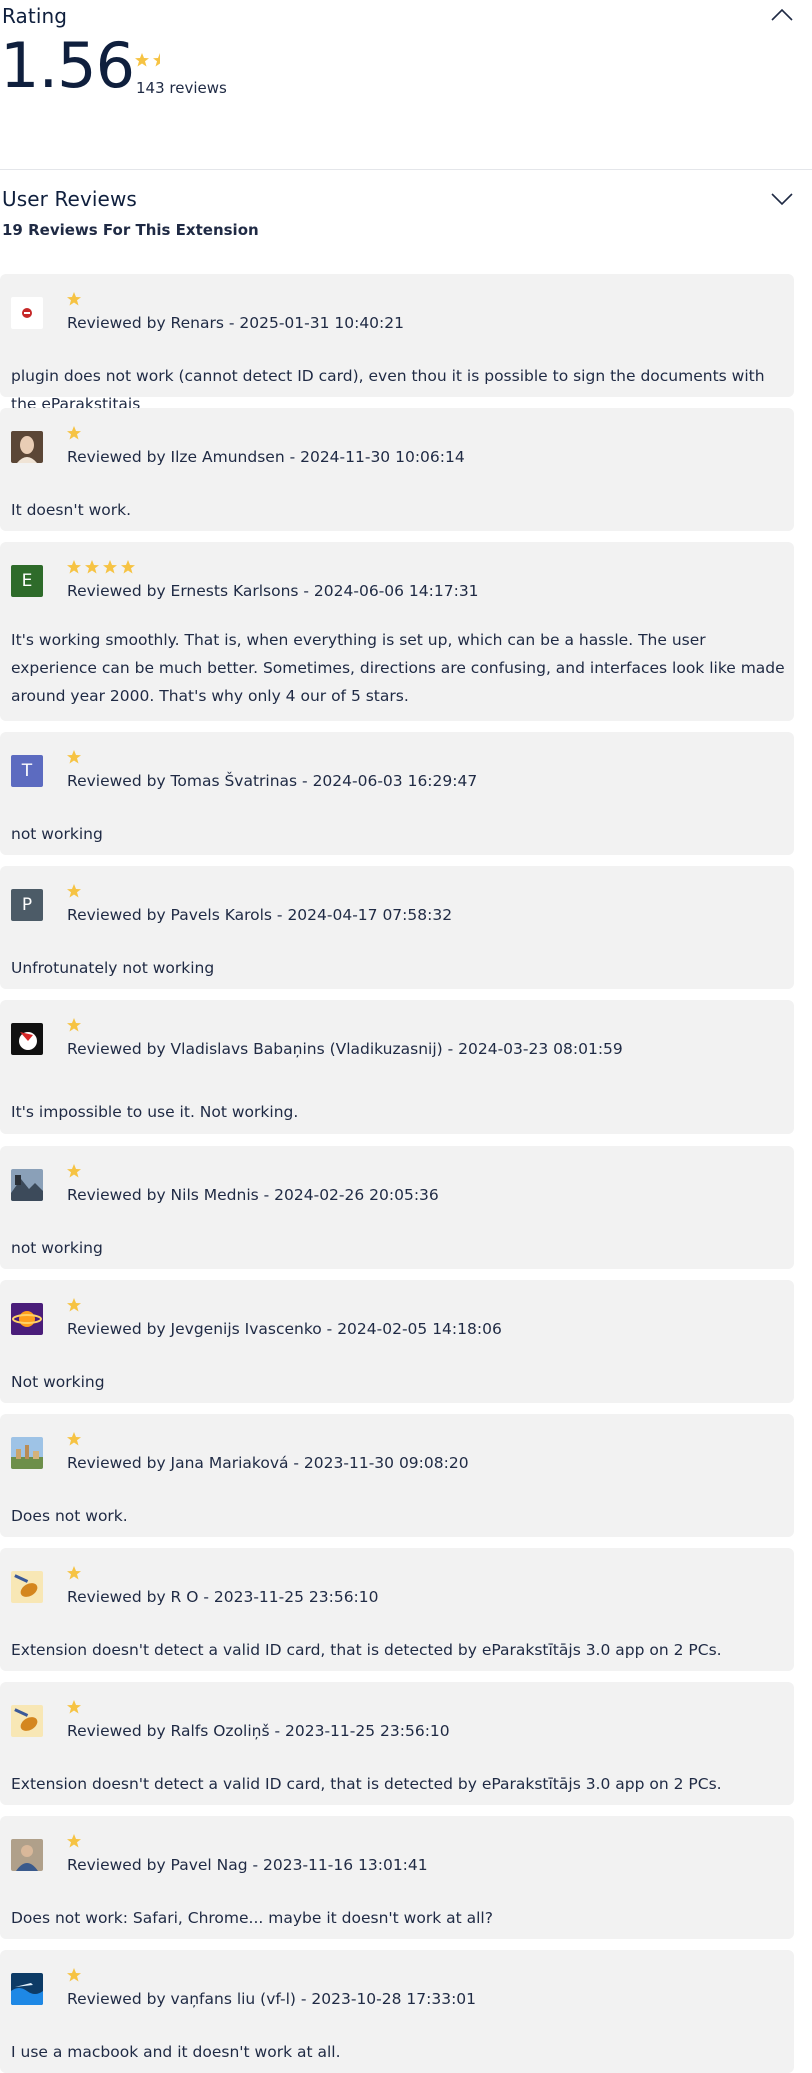 This screenshot has height=2073, width=812. I want to click on landscape-photo-avatar, so click(27, 1185).